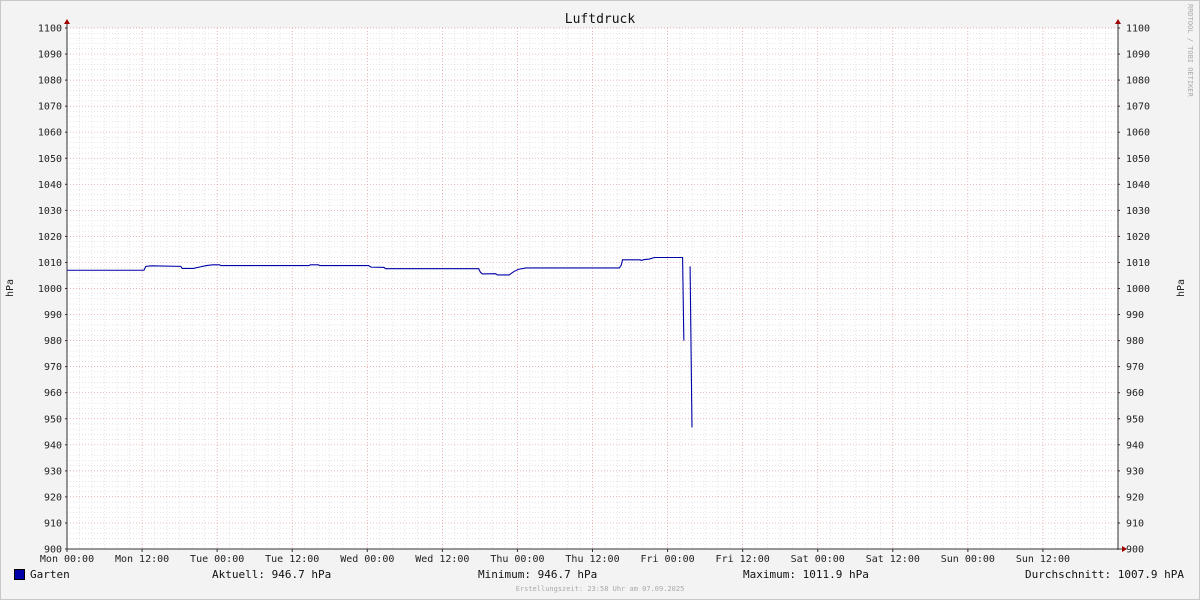  What do you see at coordinates (53, 419) in the screenshot?
I see `y-tick-label-left: 950` at bounding box center [53, 419].